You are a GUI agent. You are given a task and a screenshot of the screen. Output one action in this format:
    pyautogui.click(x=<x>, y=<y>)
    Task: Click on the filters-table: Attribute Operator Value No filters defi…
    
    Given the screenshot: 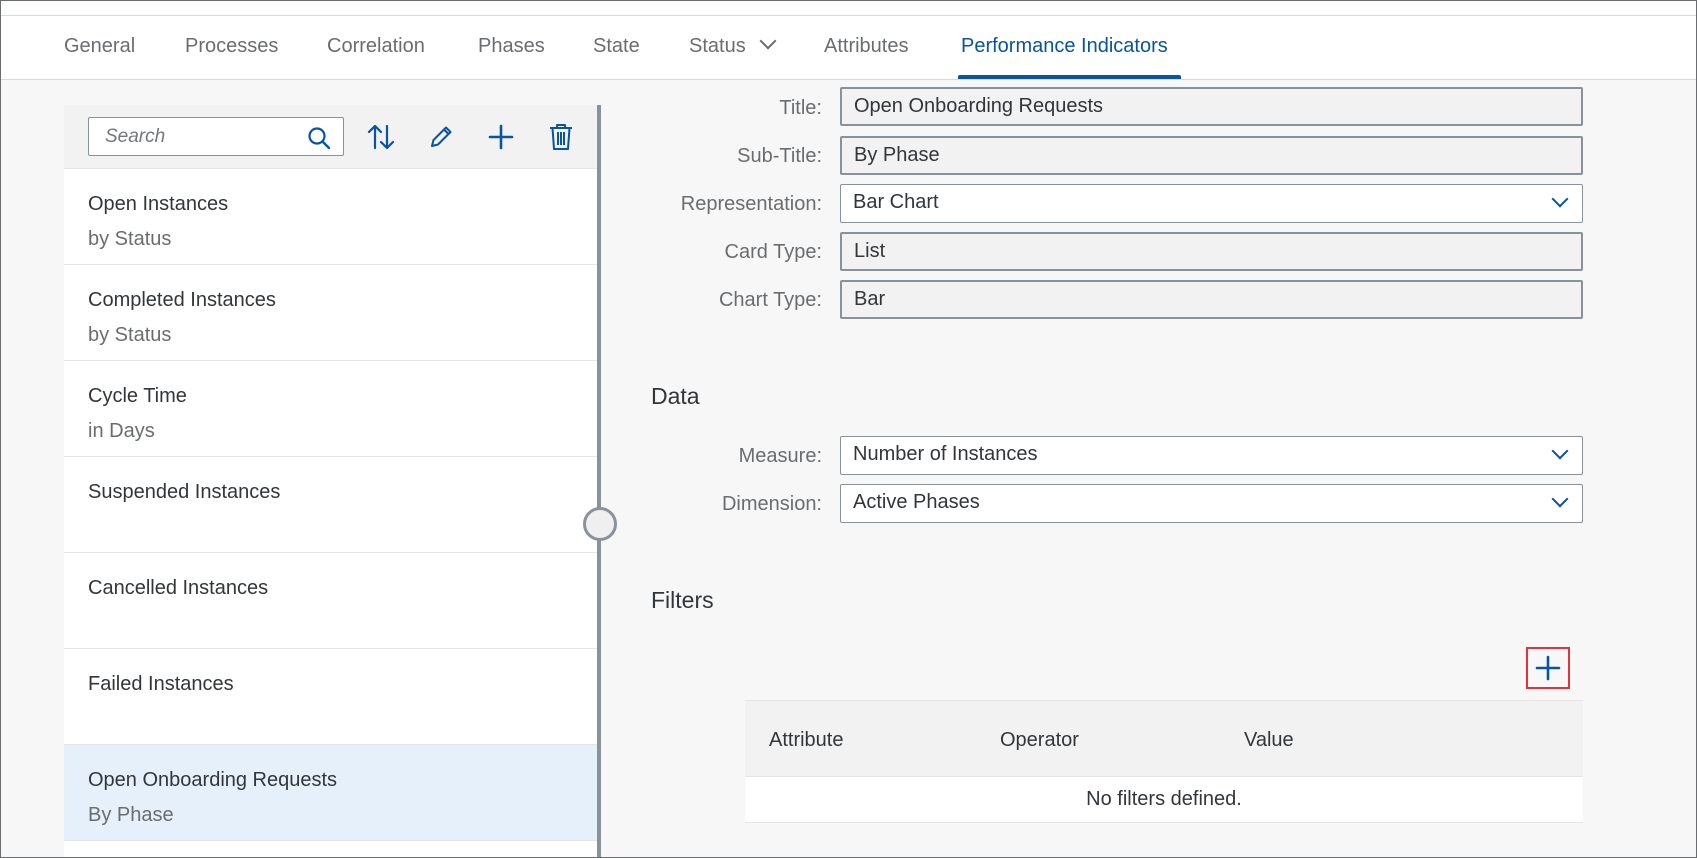 What is the action you would take?
    pyautogui.click(x=1164, y=761)
    